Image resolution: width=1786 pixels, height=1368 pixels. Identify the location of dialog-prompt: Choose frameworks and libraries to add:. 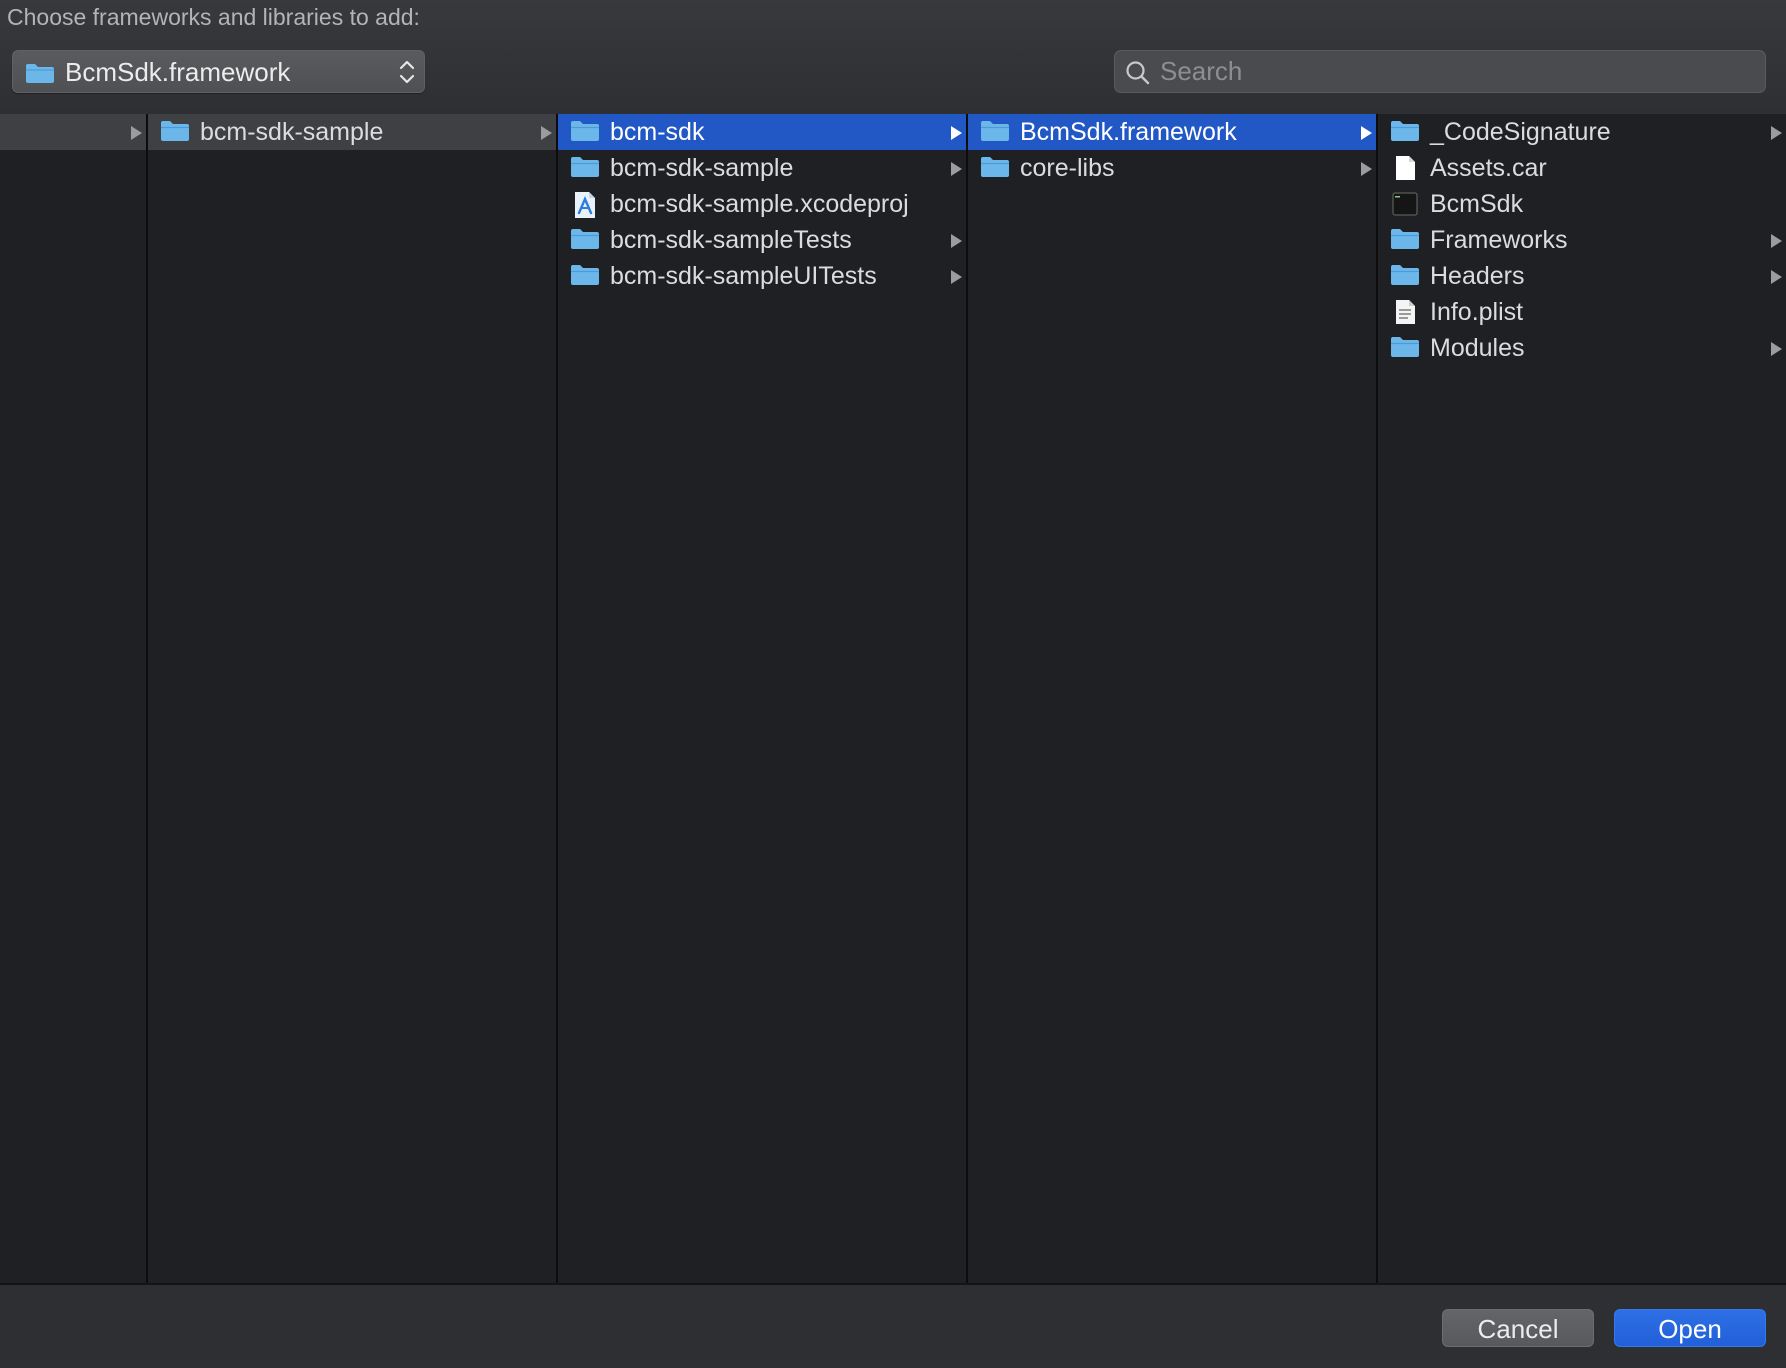
(213, 17).